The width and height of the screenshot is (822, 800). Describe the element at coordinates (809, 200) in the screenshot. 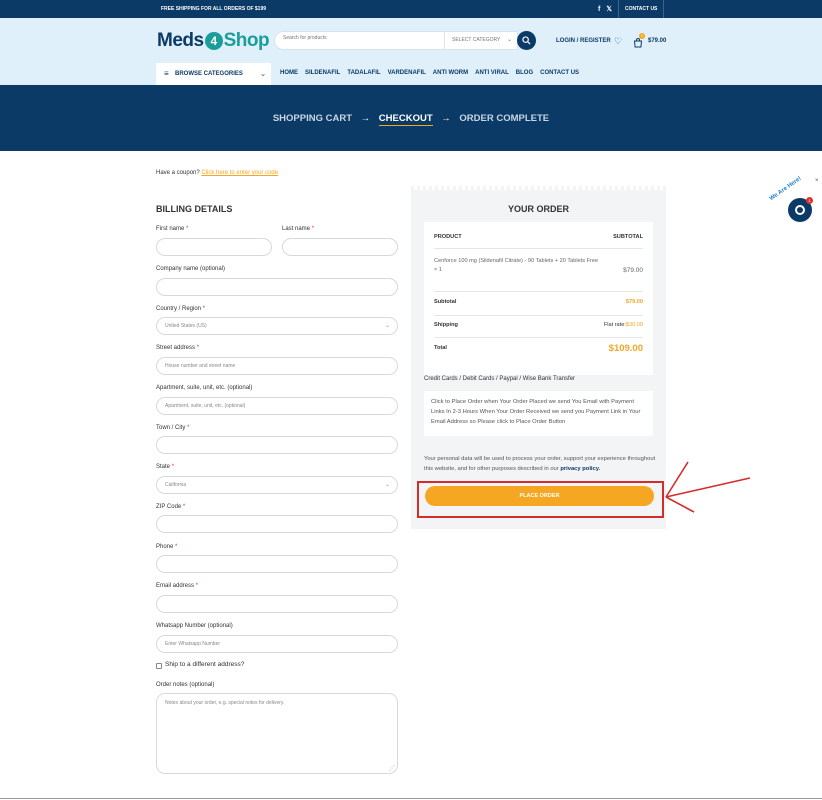

I see `chat-notification-badge: 1` at that location.